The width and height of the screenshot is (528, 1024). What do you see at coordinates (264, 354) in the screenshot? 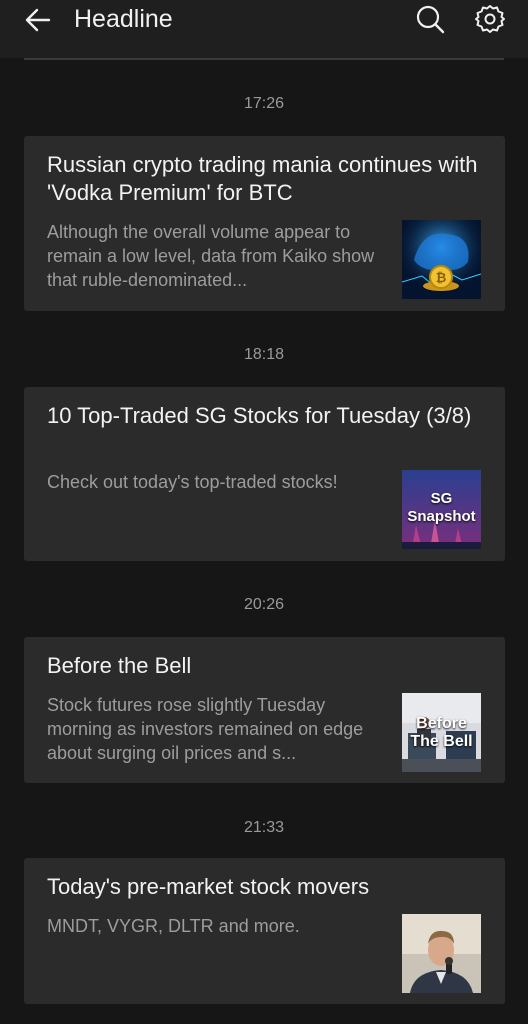
I see `timestamp: 18:18` at bounding box center [264, 354].